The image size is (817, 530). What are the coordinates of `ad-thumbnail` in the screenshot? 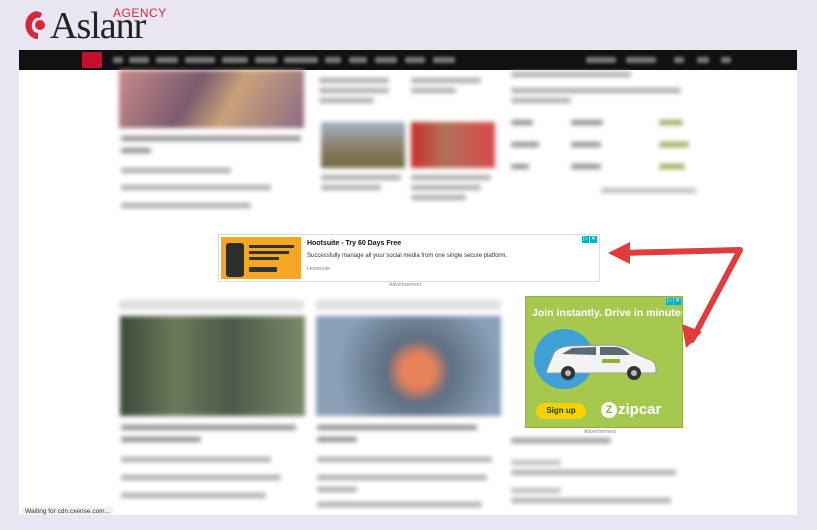 It's located at (261, 258).